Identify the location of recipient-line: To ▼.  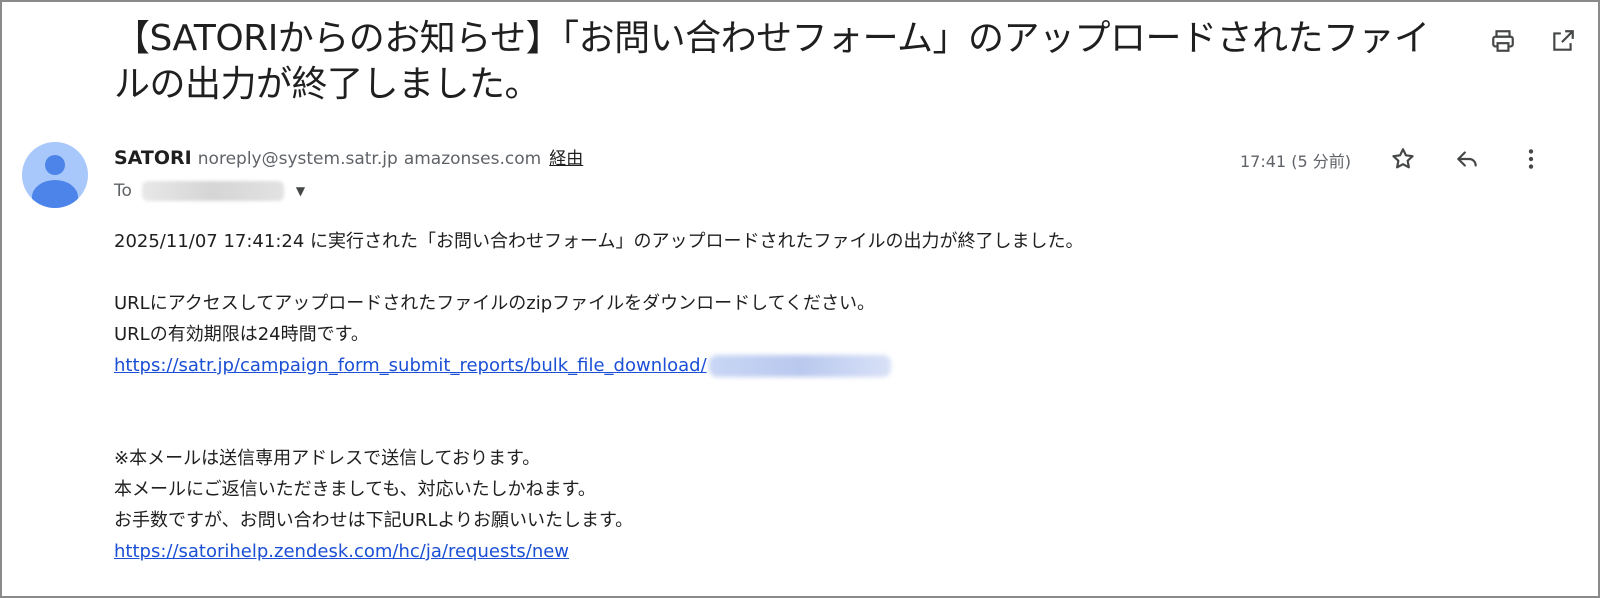
(209, 191).